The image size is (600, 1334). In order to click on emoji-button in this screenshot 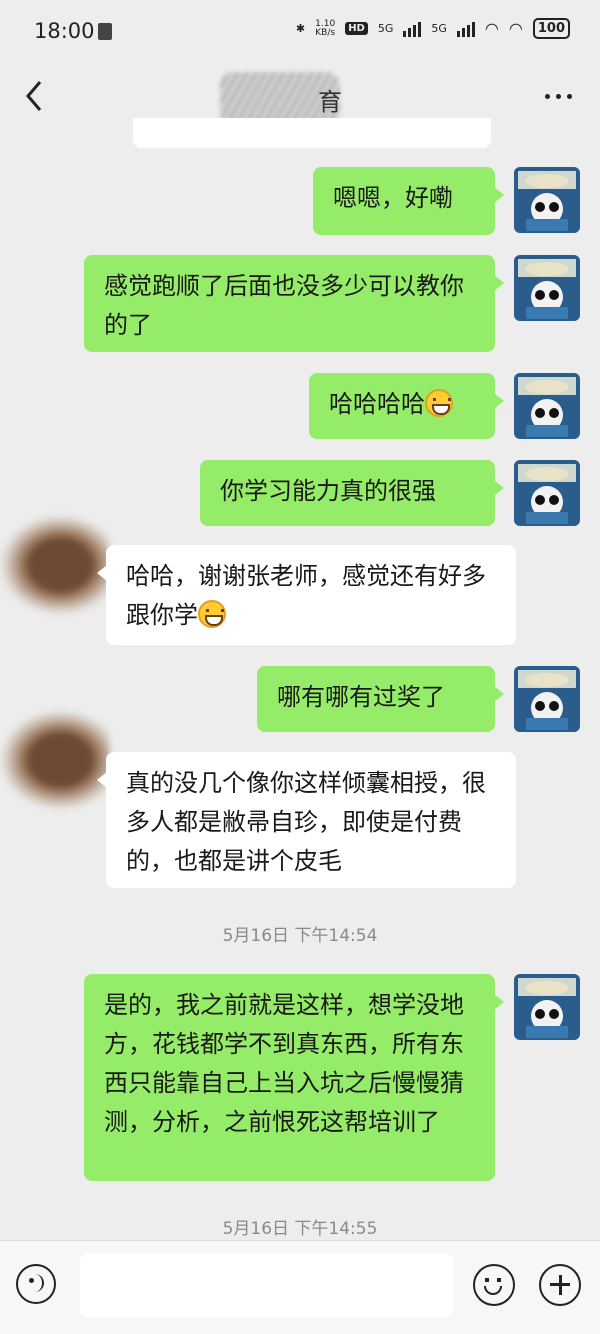, I will do `click(494, 1285)`.